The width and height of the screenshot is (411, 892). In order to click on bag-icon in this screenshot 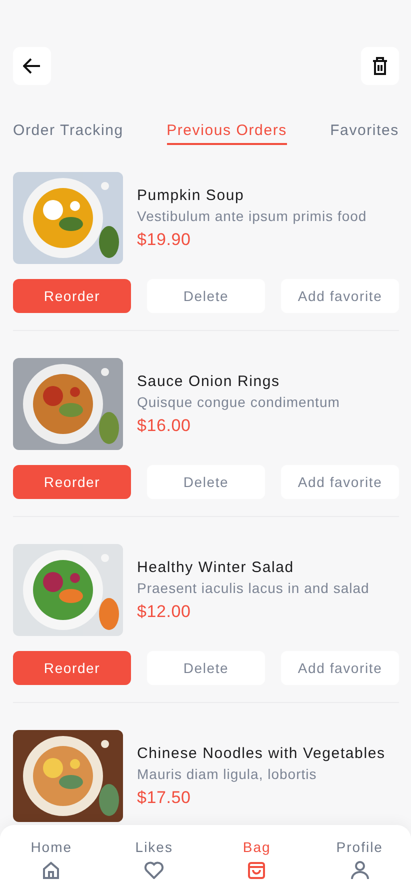, I will do `click(257, 869)`.